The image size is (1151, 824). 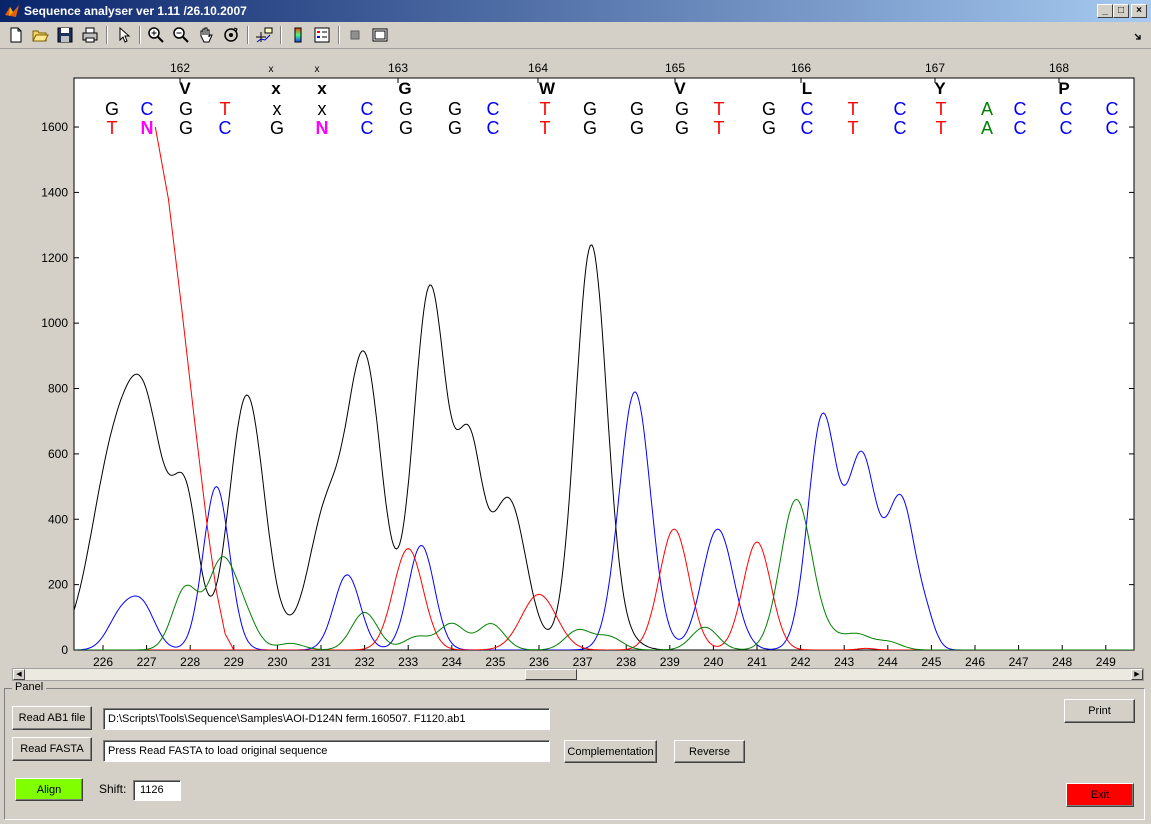 What do you see at coordinates (298, 35) in the screenshot?
I see `colorbar-icon` at bounding box center [298, 35].